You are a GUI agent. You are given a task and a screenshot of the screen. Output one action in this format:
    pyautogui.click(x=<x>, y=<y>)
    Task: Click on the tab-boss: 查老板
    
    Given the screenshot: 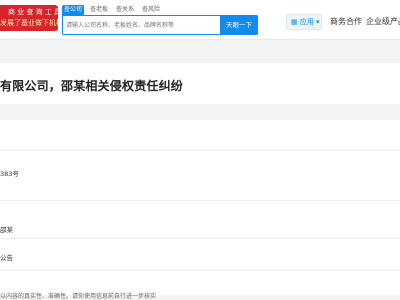 What is the action you would take?
    pyautogui.click(x=99, y=10)
    